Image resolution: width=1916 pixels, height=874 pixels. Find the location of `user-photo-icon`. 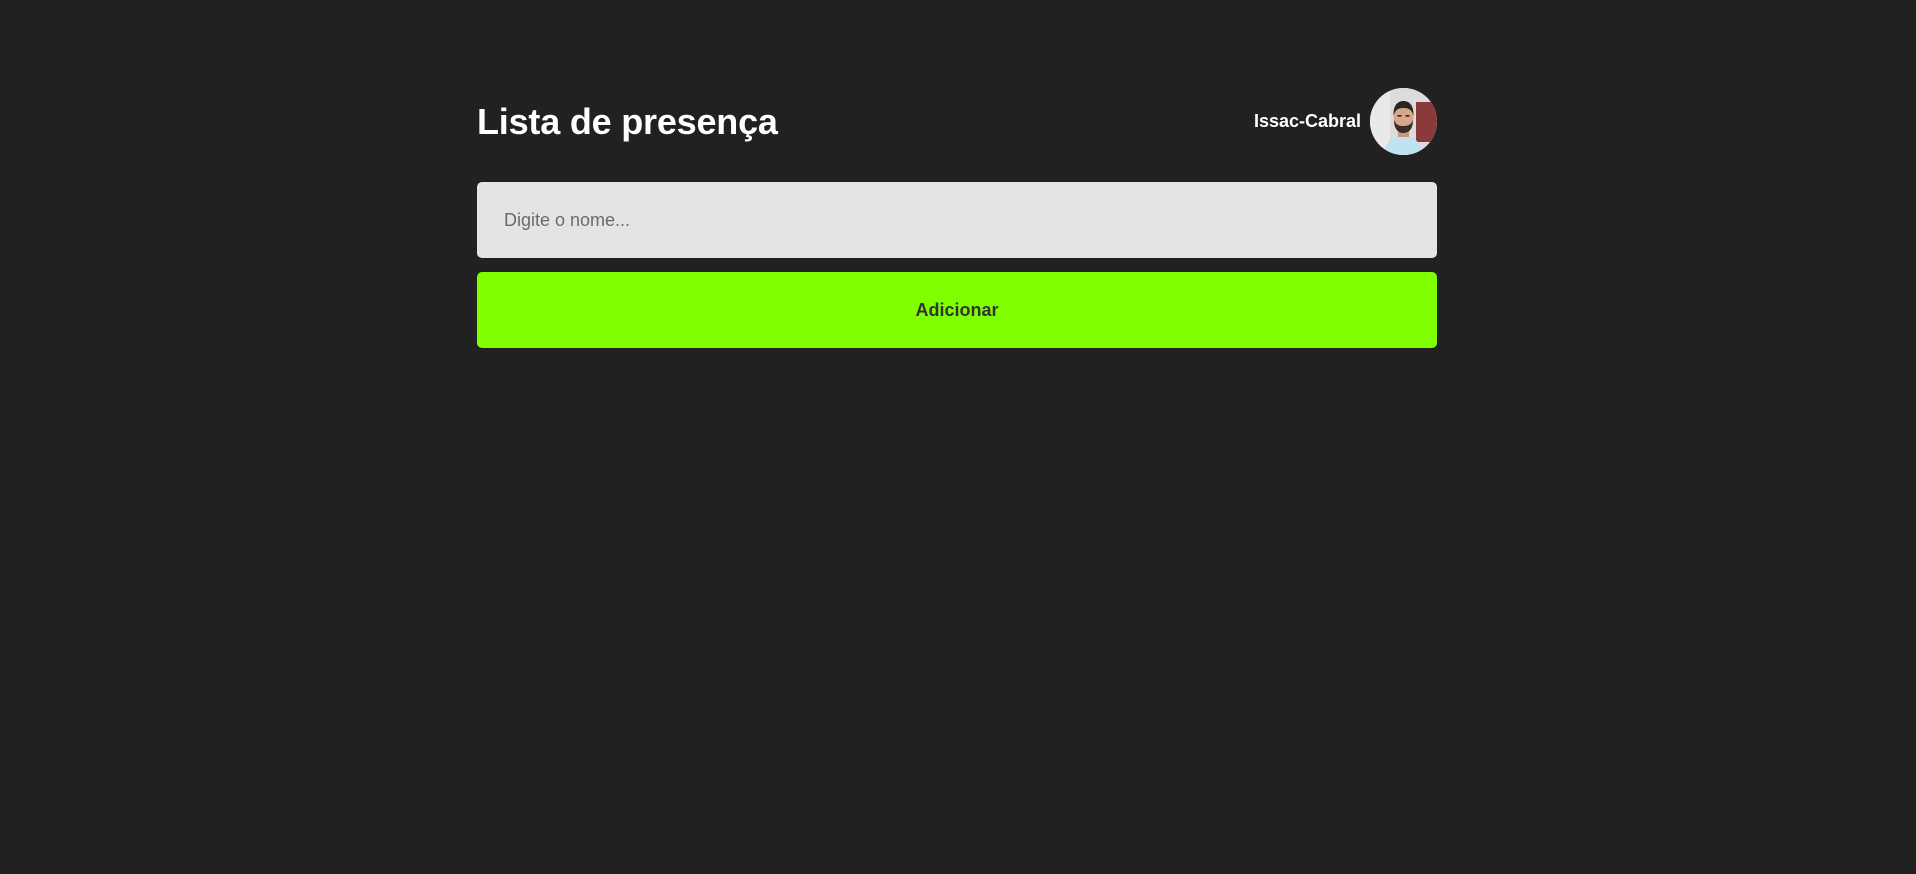

user-photo-icon is located at coordinates (1403, 121).